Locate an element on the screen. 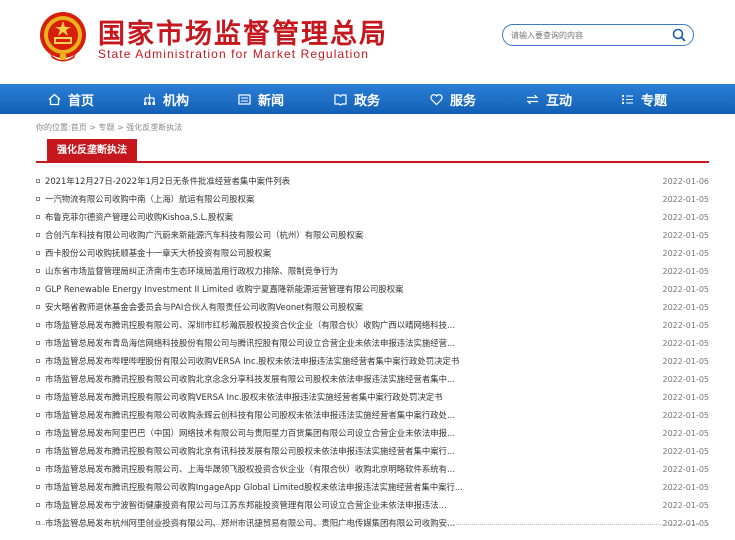  nav-label: 政务 is located at coordinates (367, 101).